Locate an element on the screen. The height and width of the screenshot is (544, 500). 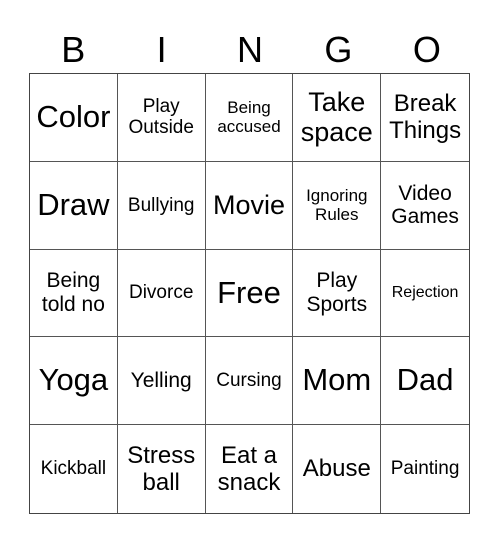
bingo-cell-label: Cursing is located at coordinates (249, 381).